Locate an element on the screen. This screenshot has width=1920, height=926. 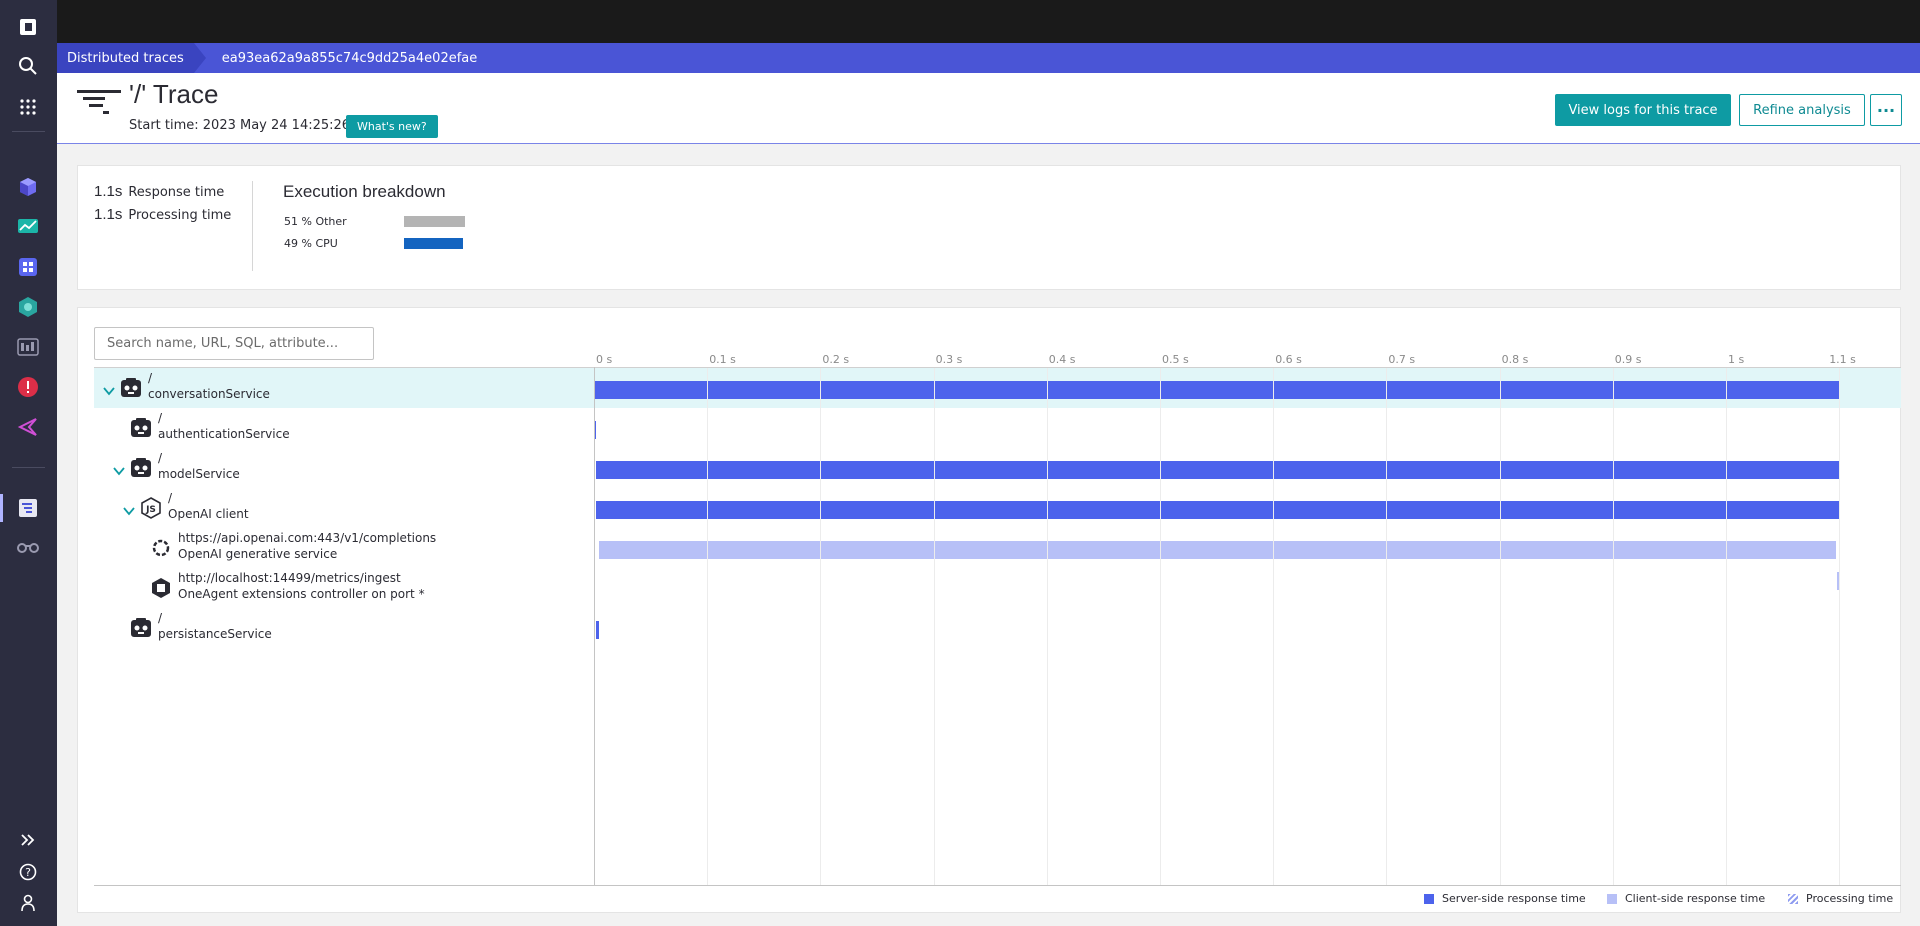
dynatrace-logo-icon is located at coordinates (28, 27).